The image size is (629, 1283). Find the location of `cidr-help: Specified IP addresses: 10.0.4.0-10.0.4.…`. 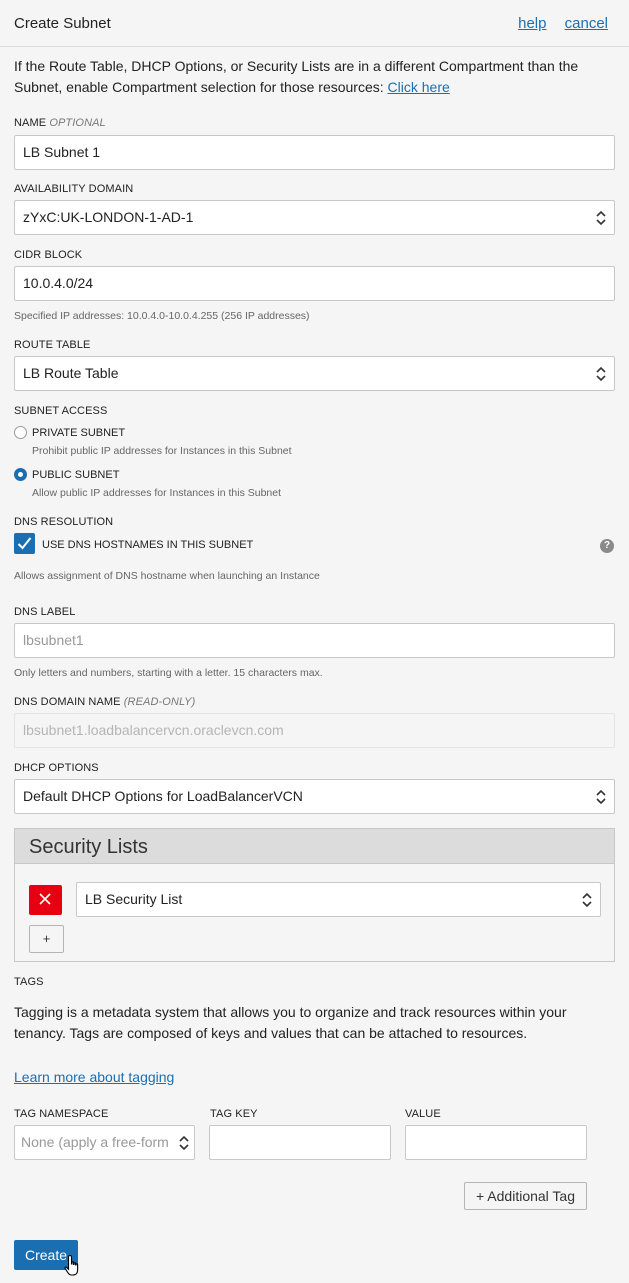

cidr-help: Specified IP addresses: 10.0.4.0-10.0.4.… is located at coordinates (162, 316).